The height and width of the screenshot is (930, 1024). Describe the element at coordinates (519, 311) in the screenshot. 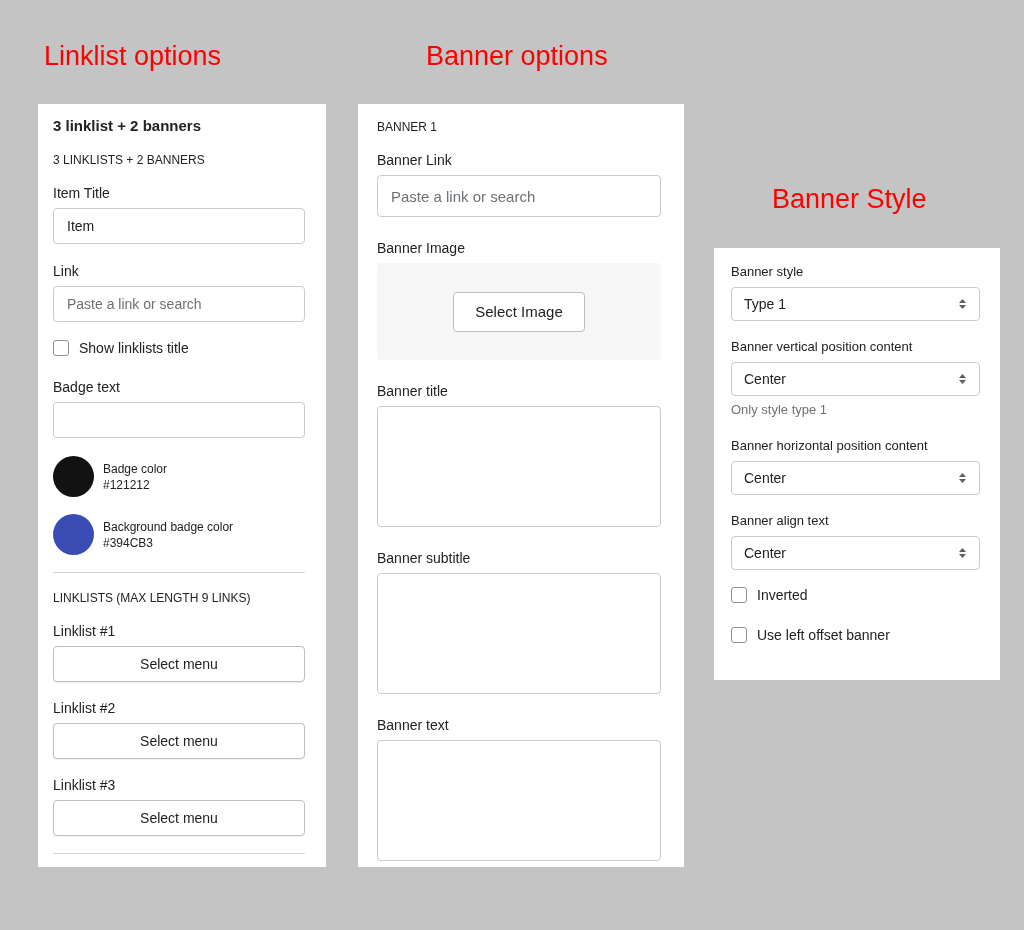

I see `select-image-button: Select Image` at that location.